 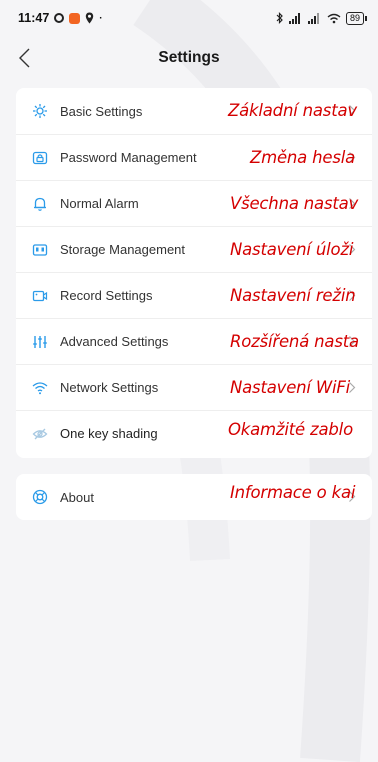 I want to click on menu-item-label: Record Settings, so click(x=106, y=295).